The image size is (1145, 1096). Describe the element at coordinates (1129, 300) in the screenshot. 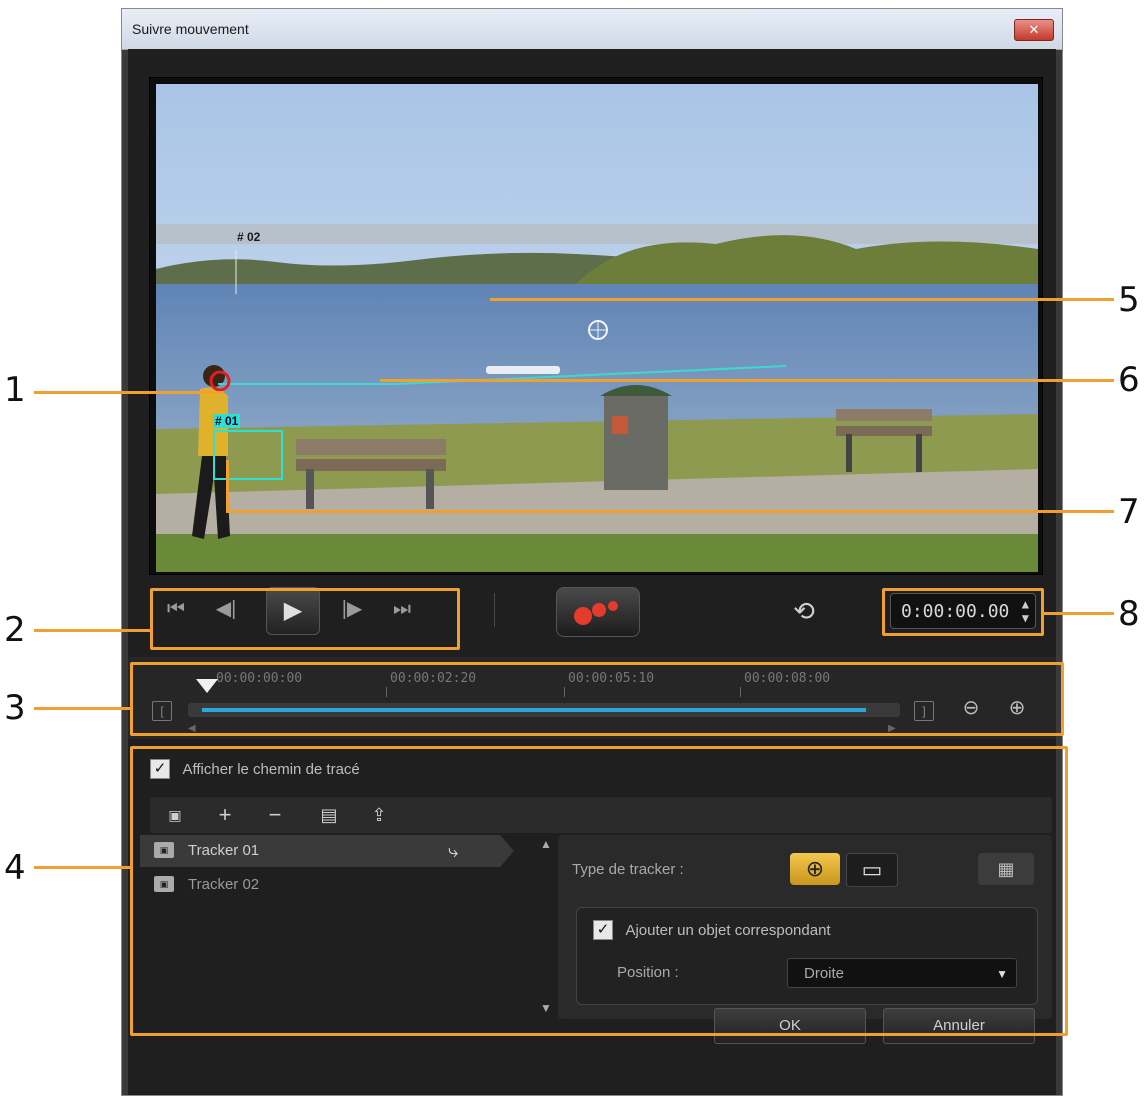

I see `callout-number: 5` at that location.